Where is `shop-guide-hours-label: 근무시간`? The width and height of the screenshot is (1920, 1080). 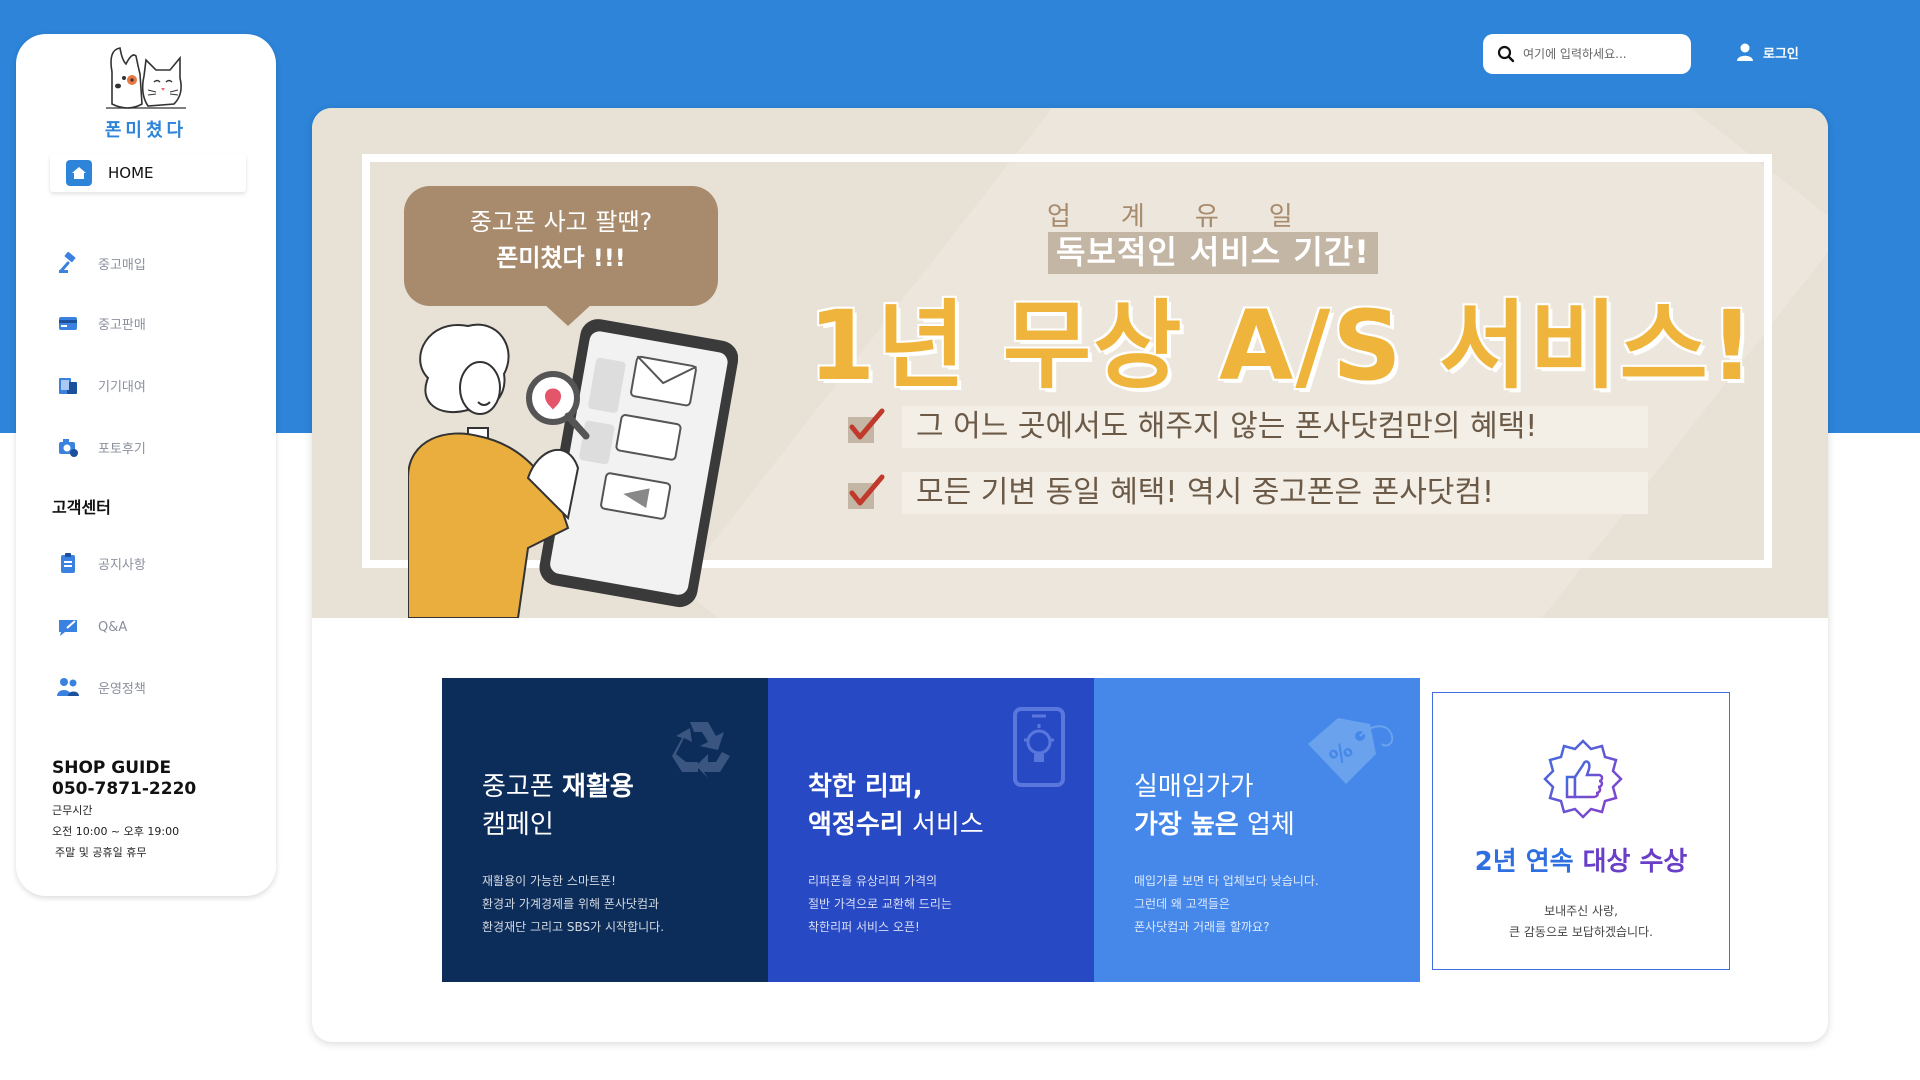
shop-guide-hours-label: 근무시간 is located at coordinates (72, 810).